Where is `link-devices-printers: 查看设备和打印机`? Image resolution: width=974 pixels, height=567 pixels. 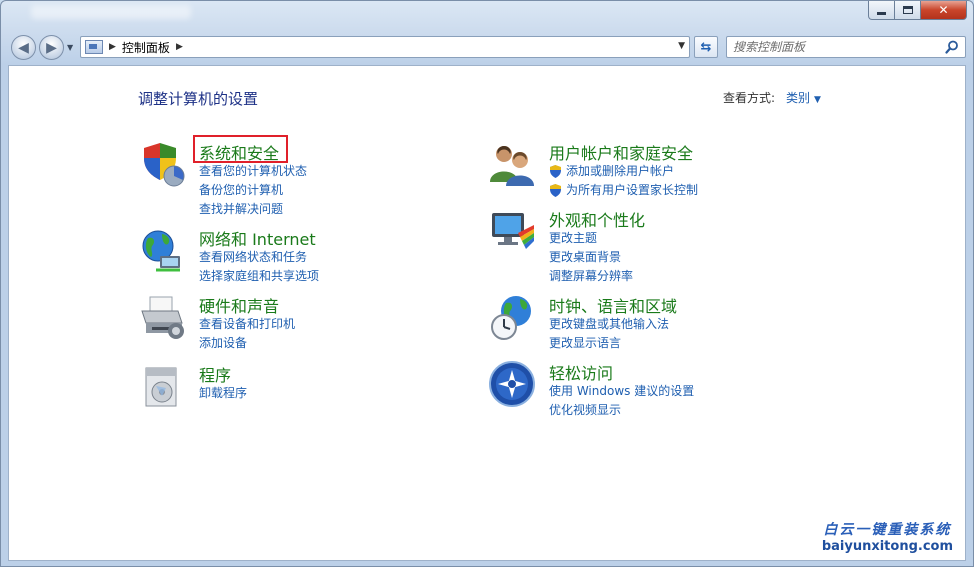
link-devices-printers: 查看设备和打印机 is located at coordinates (247, 324).